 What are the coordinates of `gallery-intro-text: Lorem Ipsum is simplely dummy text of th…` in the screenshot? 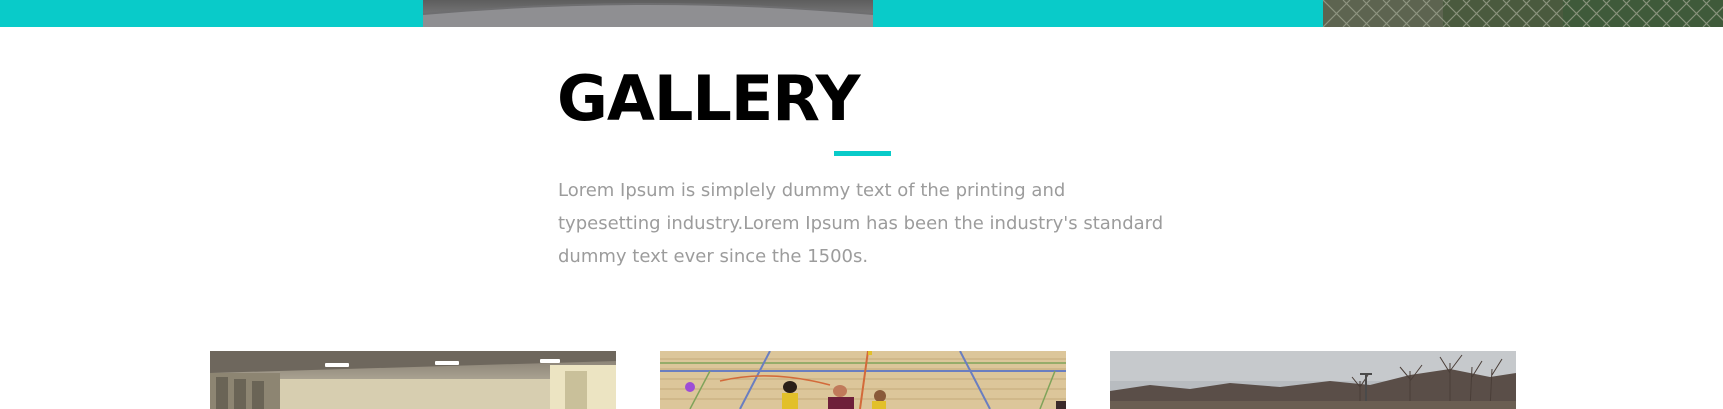 It's located at (861, 223).